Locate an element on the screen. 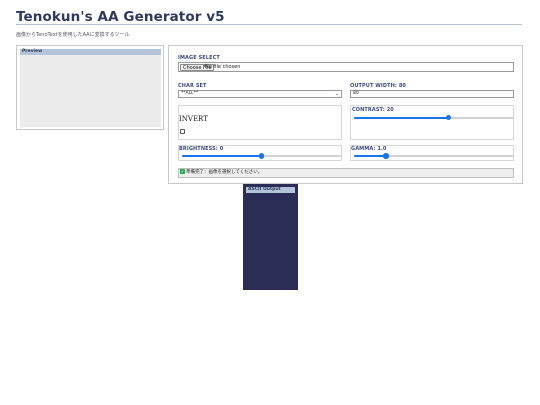  output-width-label: OUTPUT WIDTH: 80 is located at coordinates (378, 86).